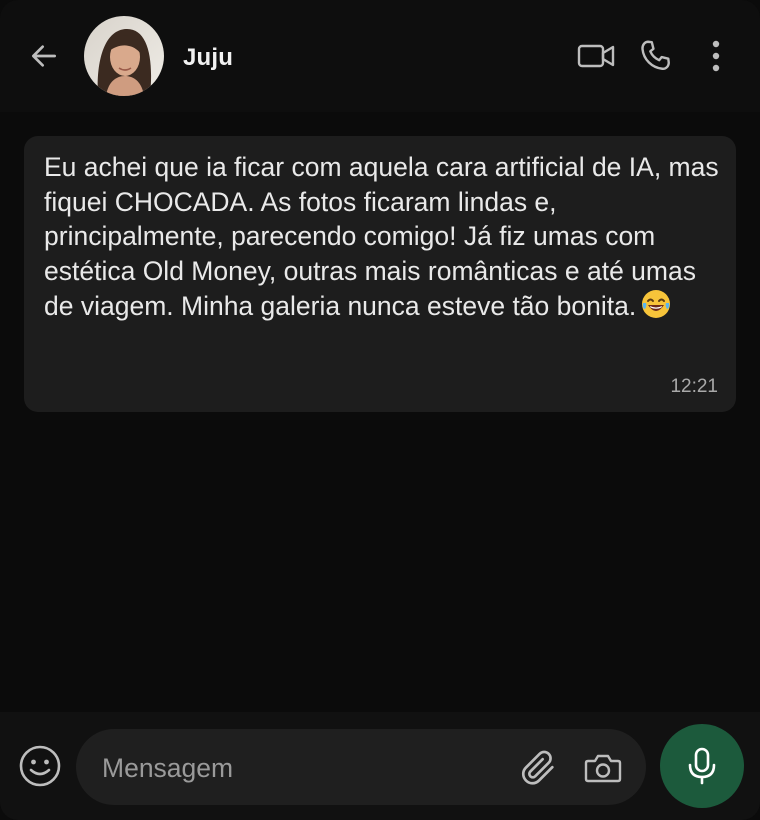 This screenshot has height=820, width=760. Describe the element at coordinates (694, 386) in the screenshot. I see `message-time: 12:21` at that location.